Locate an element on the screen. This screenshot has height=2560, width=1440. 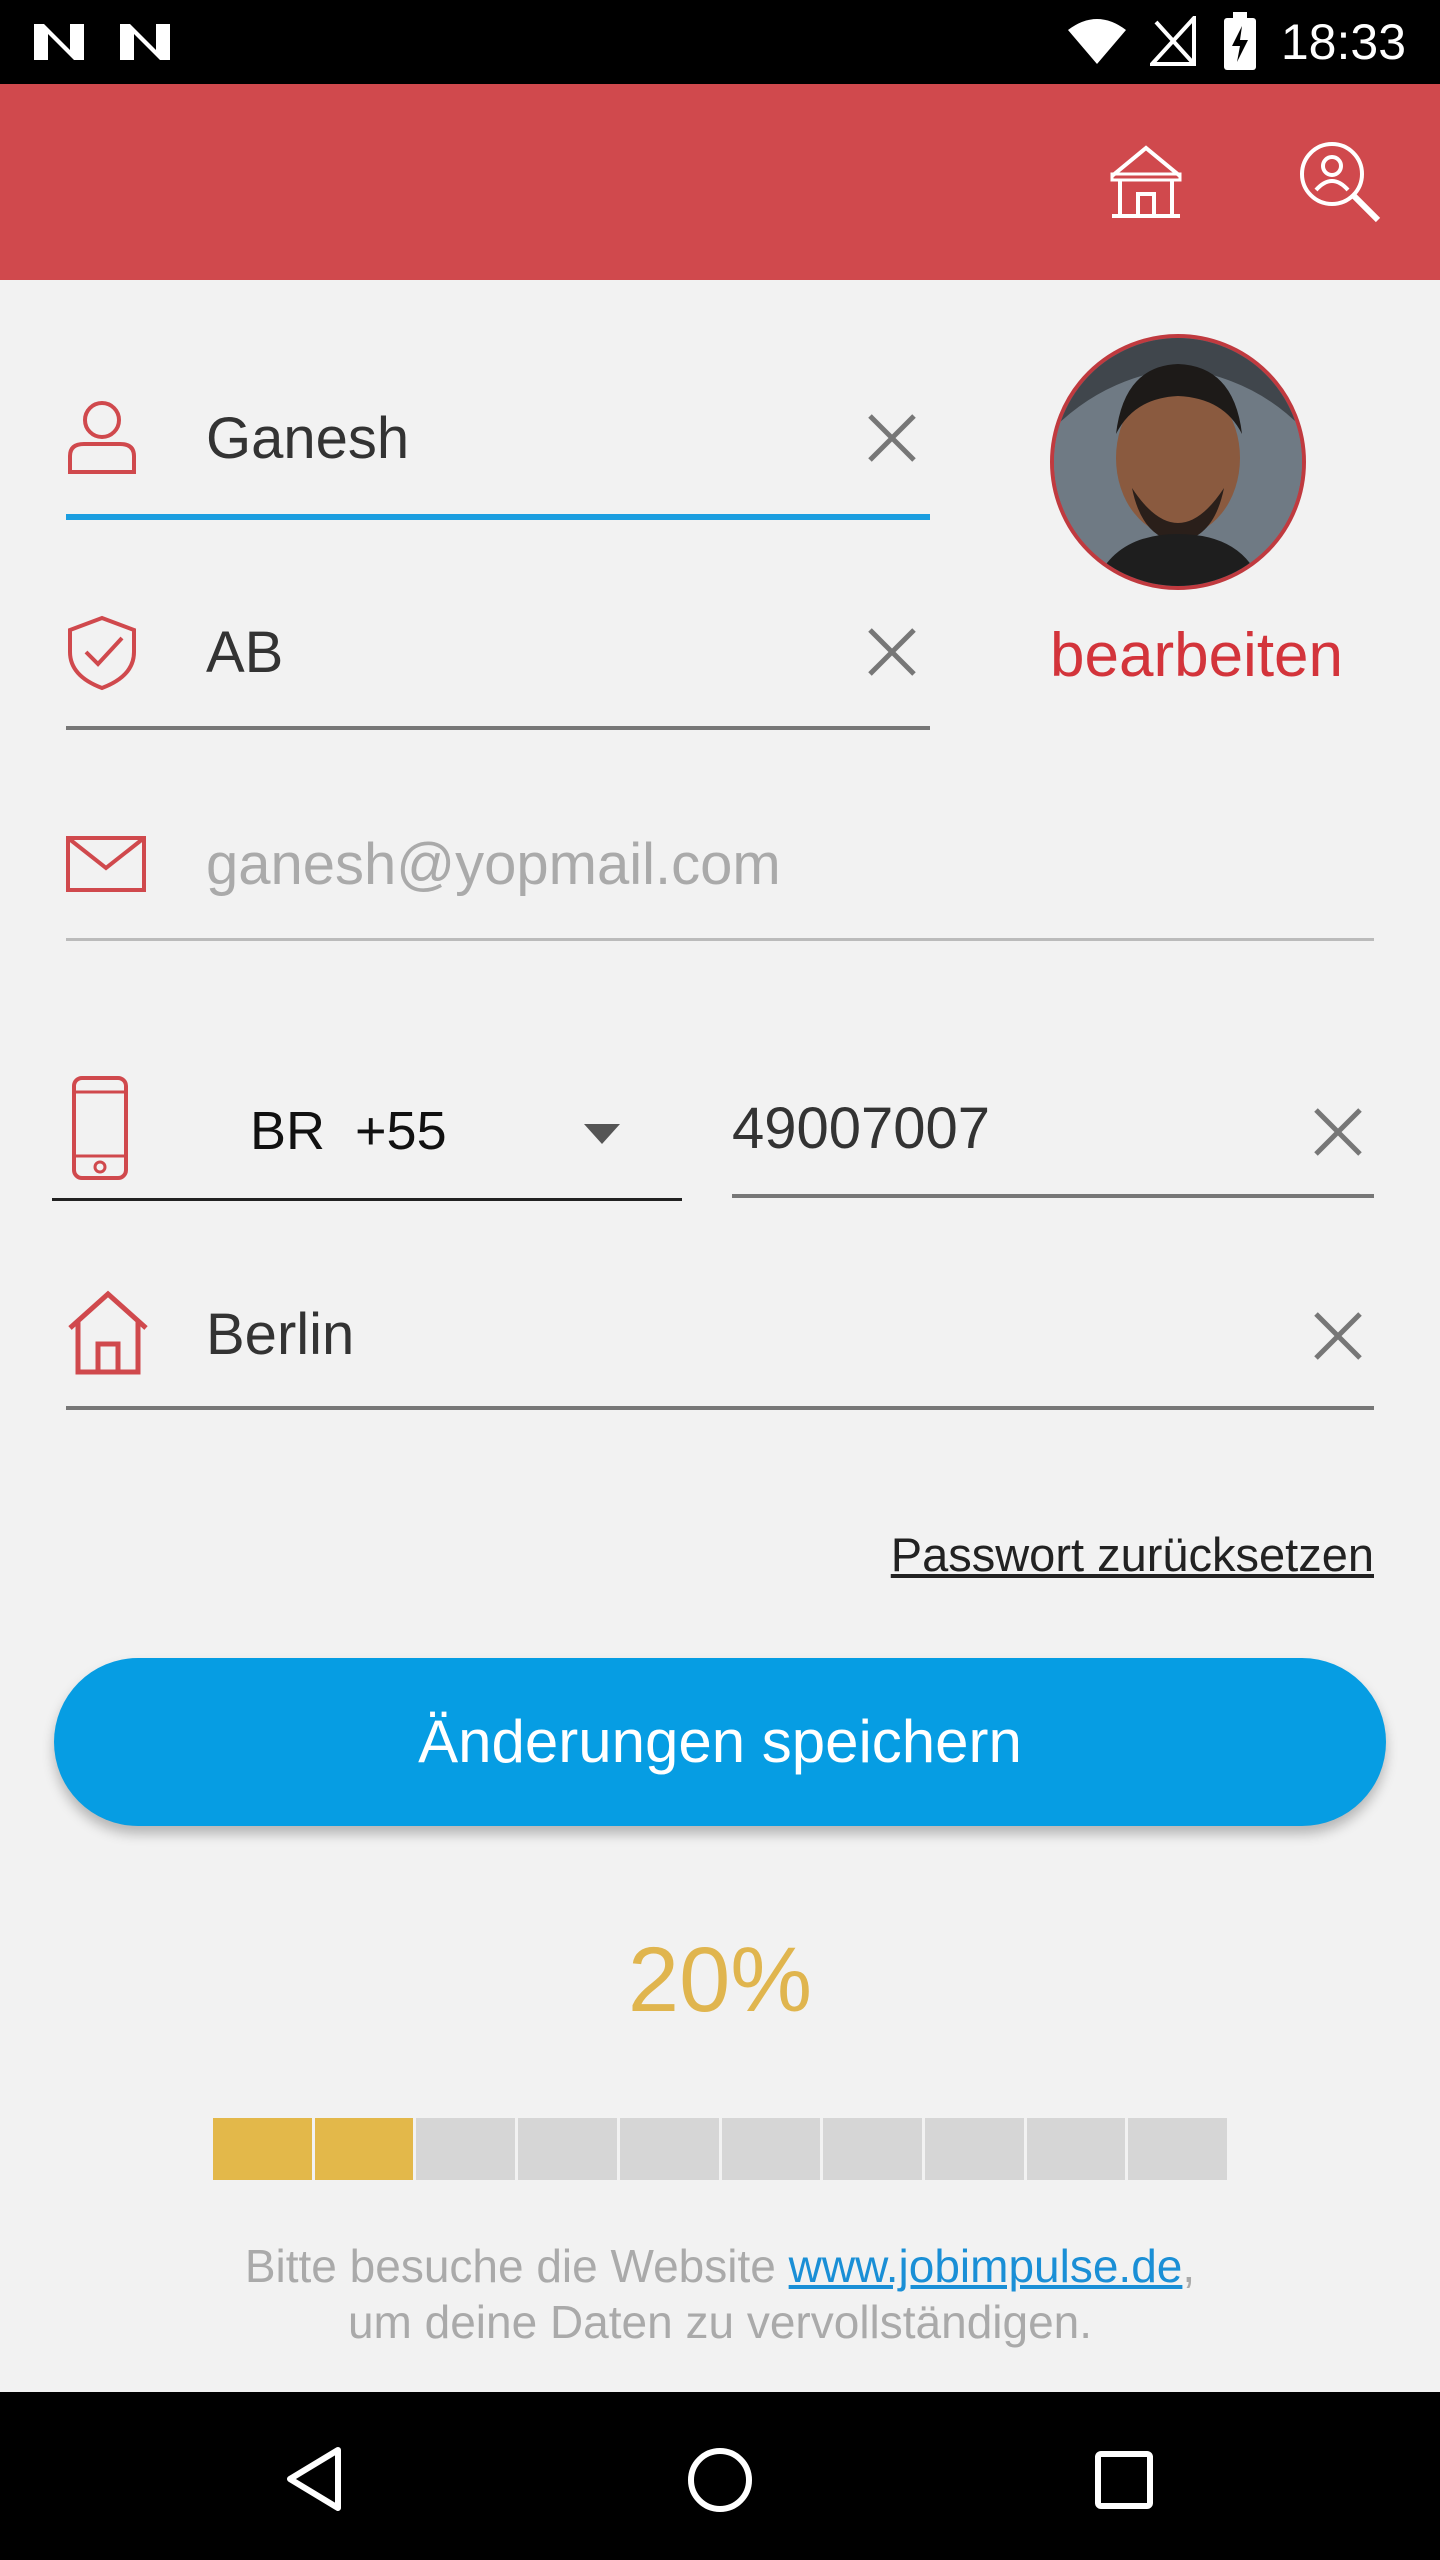
city-field: Berlin is located at coordinates (720, 1343).